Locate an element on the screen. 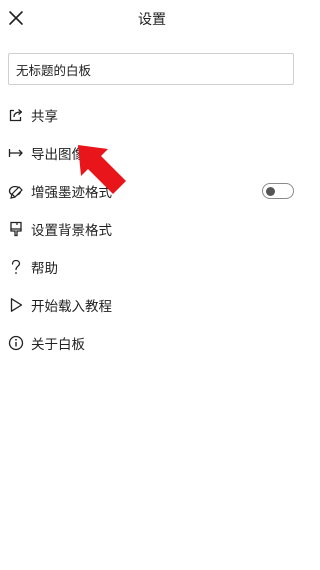  header: 设置 is located at coordinates (152, 19).